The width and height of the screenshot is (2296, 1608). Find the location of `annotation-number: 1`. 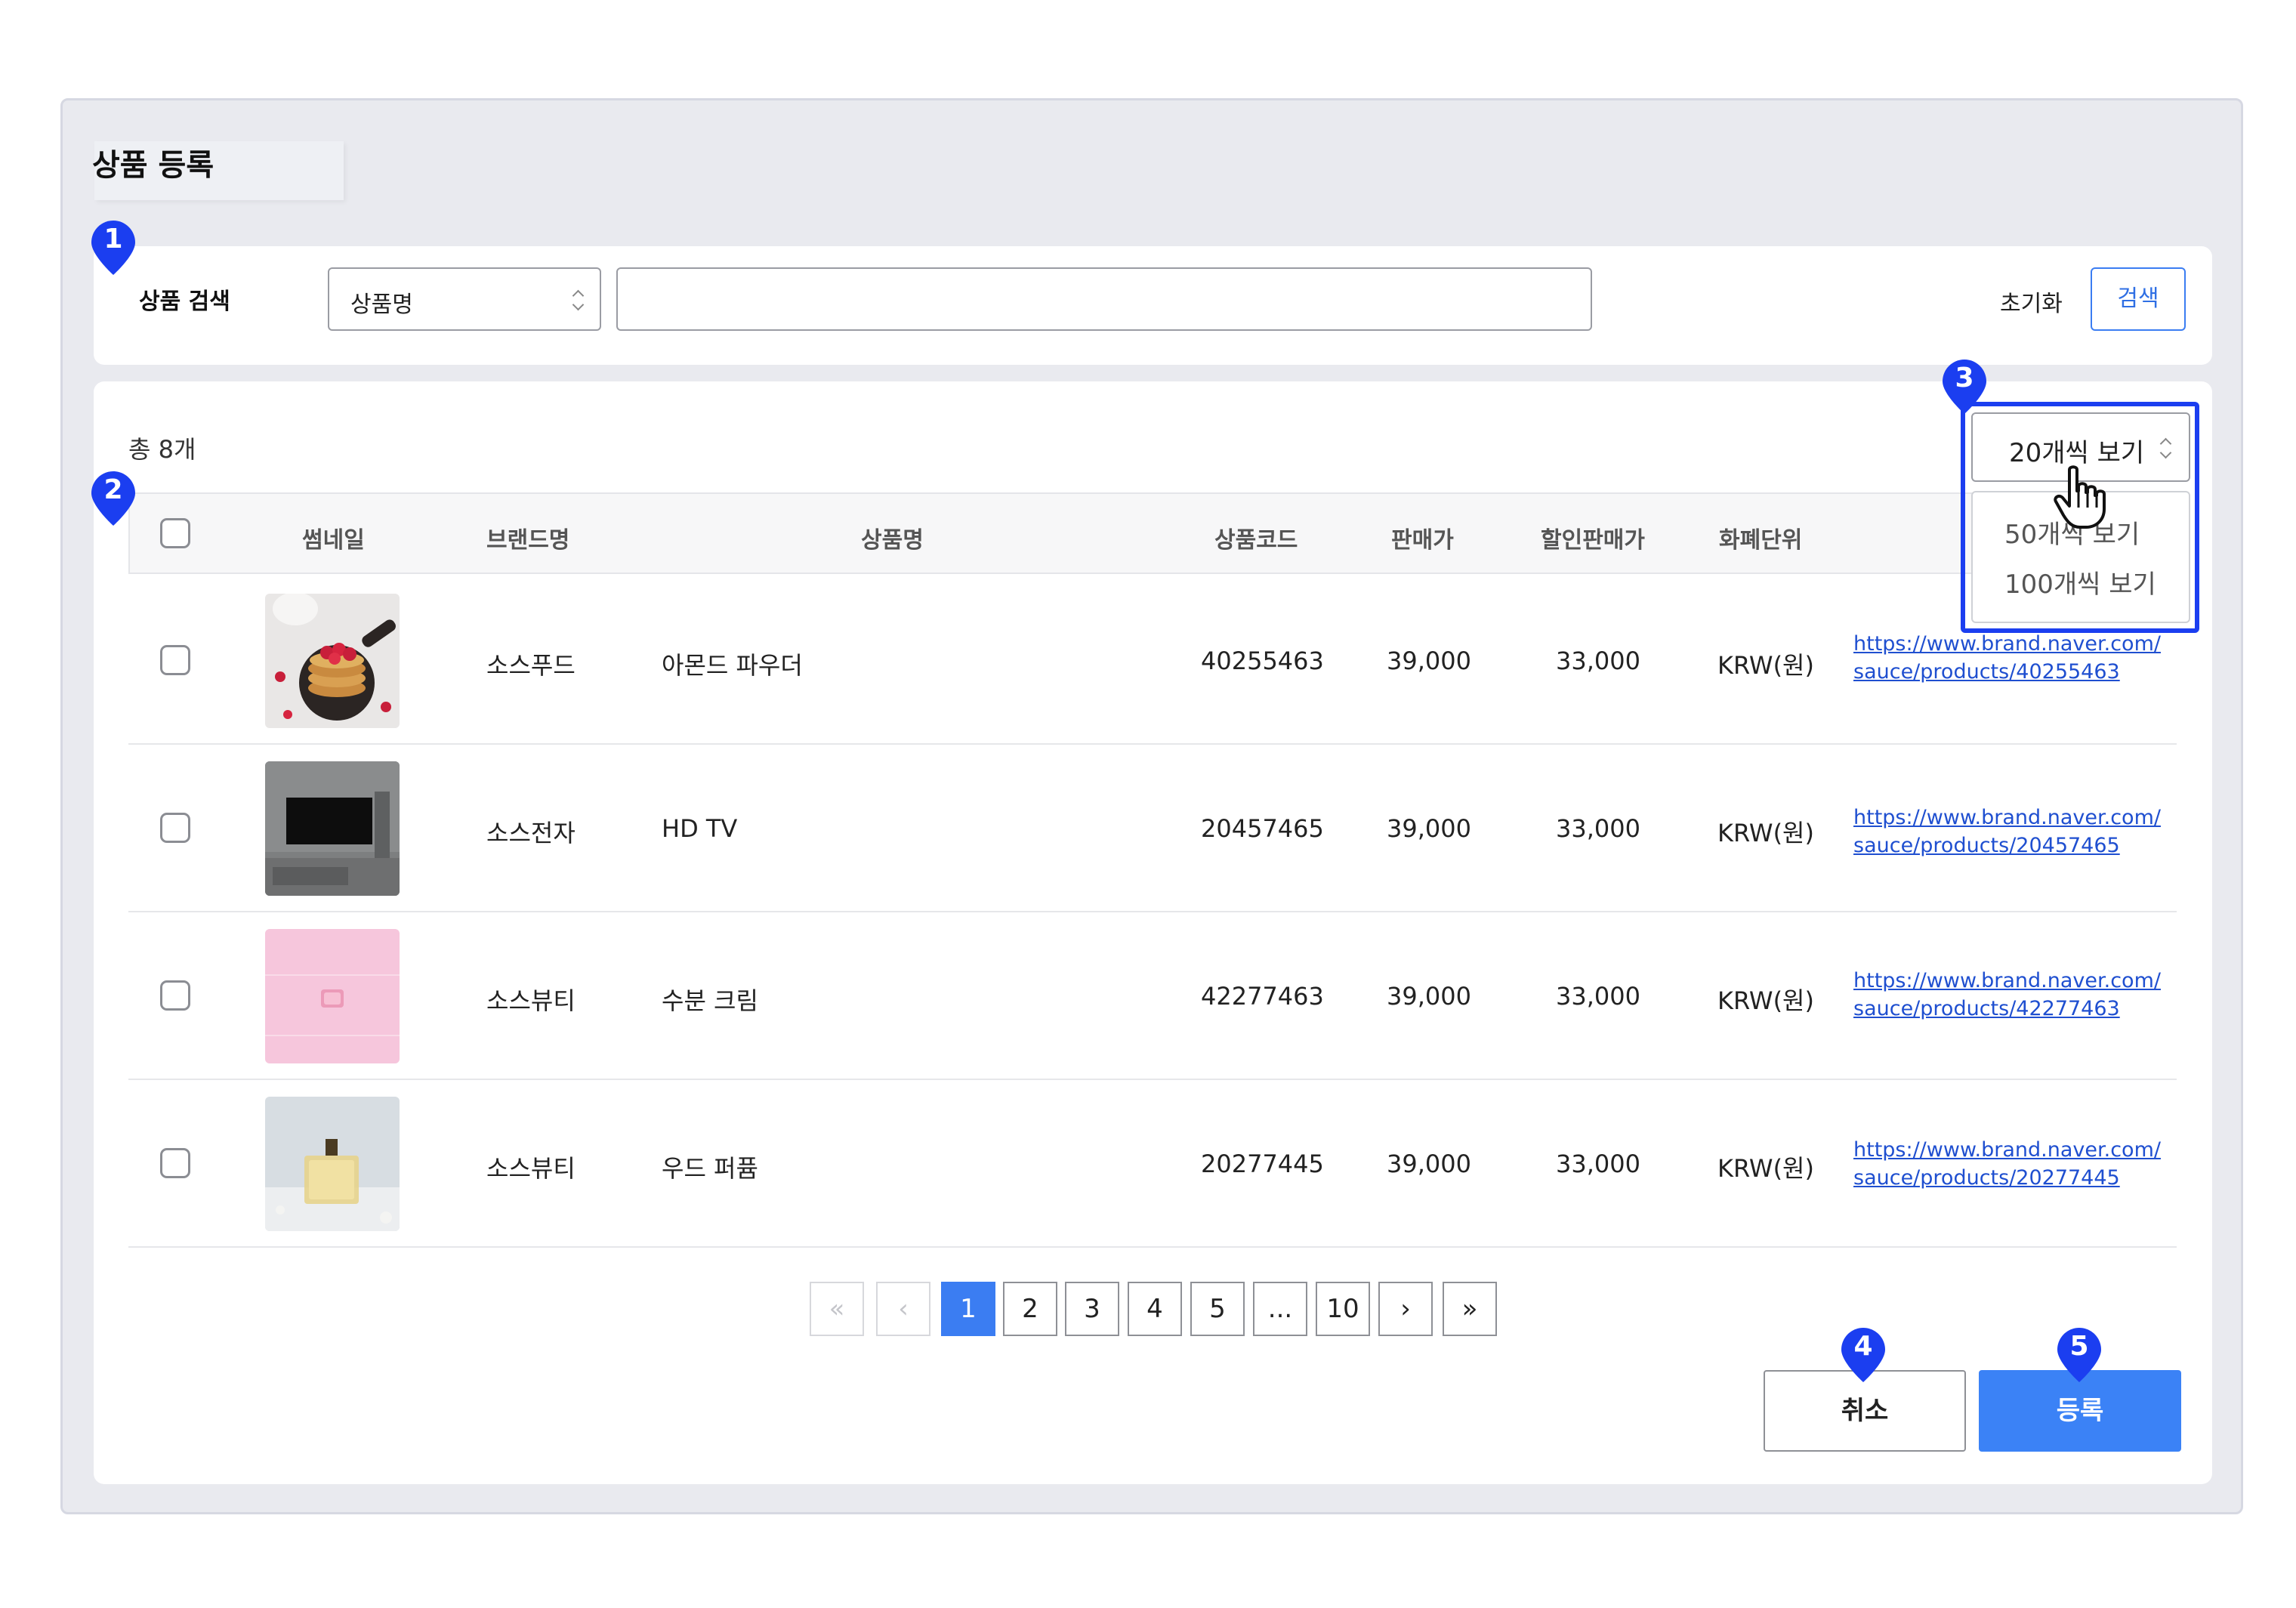

annotation-number: 1 is located at coordinates (113, 240).